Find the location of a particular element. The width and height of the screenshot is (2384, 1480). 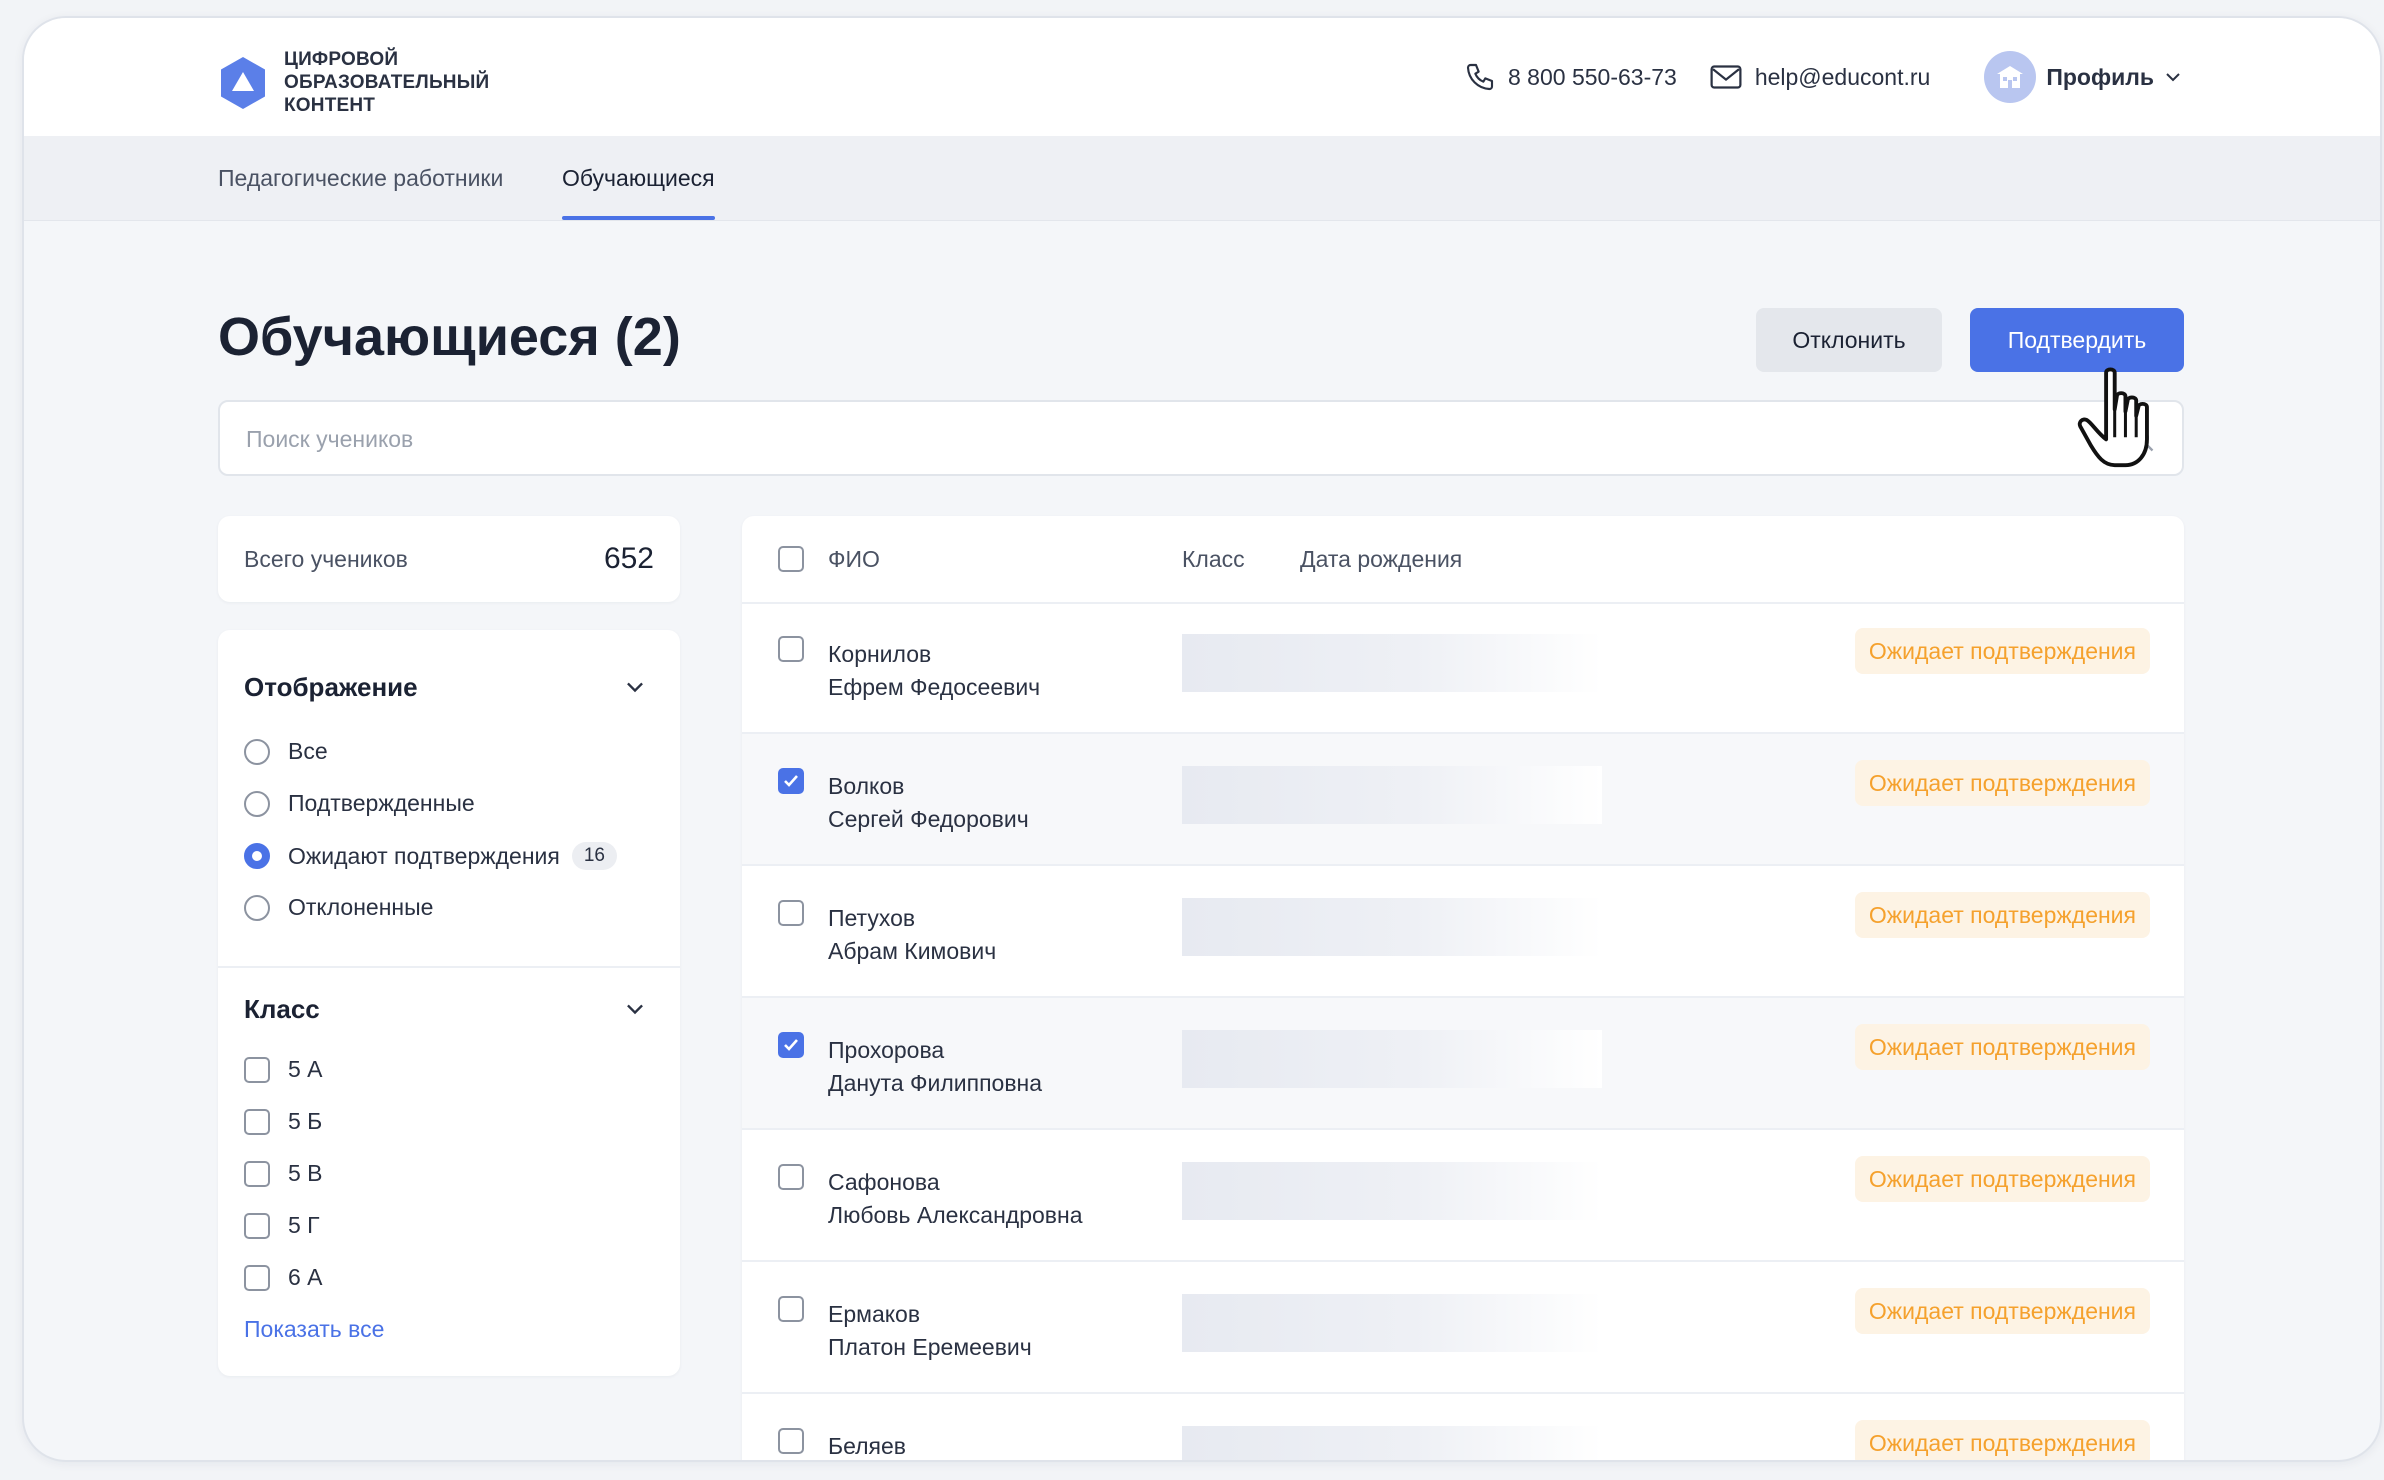

avatar is located at coordinates (2010, 77).